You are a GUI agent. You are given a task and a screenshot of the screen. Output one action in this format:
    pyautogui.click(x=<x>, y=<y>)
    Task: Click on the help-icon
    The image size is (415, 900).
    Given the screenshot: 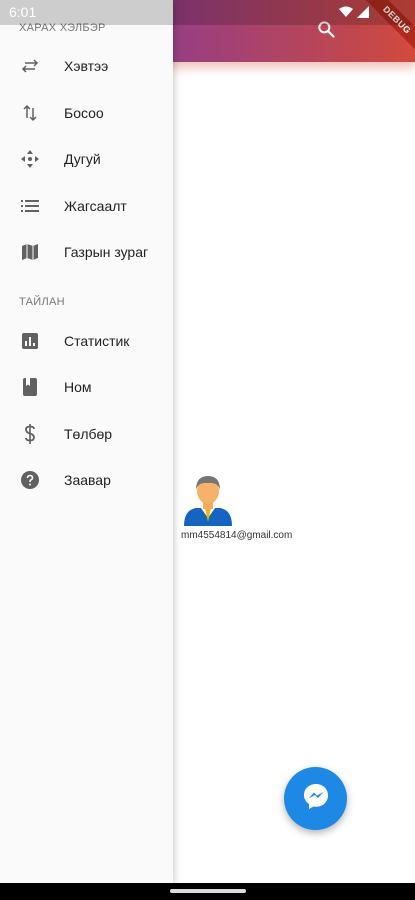 What is the action you would take?
    pyautogui.click(x=30, y=480)
    